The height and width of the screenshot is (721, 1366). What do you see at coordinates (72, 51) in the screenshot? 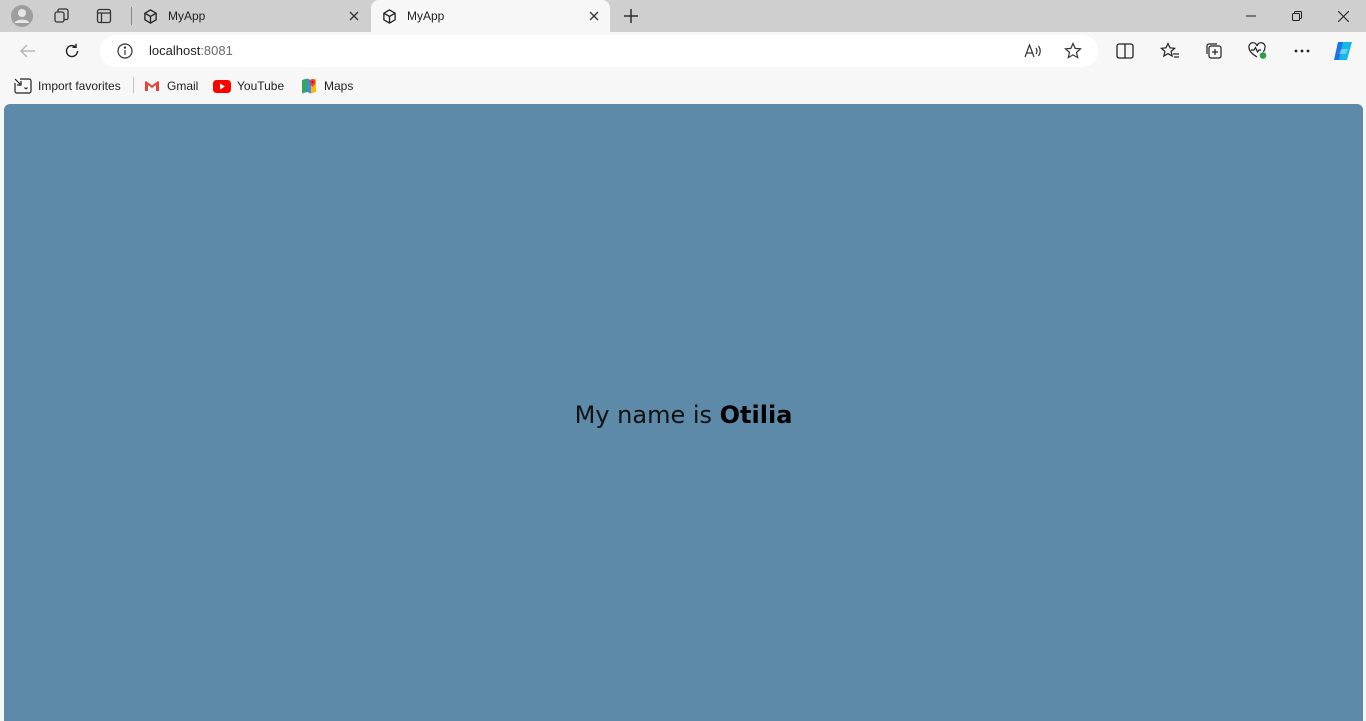
I see `refresh-icon` at bounding box center [72, 51].